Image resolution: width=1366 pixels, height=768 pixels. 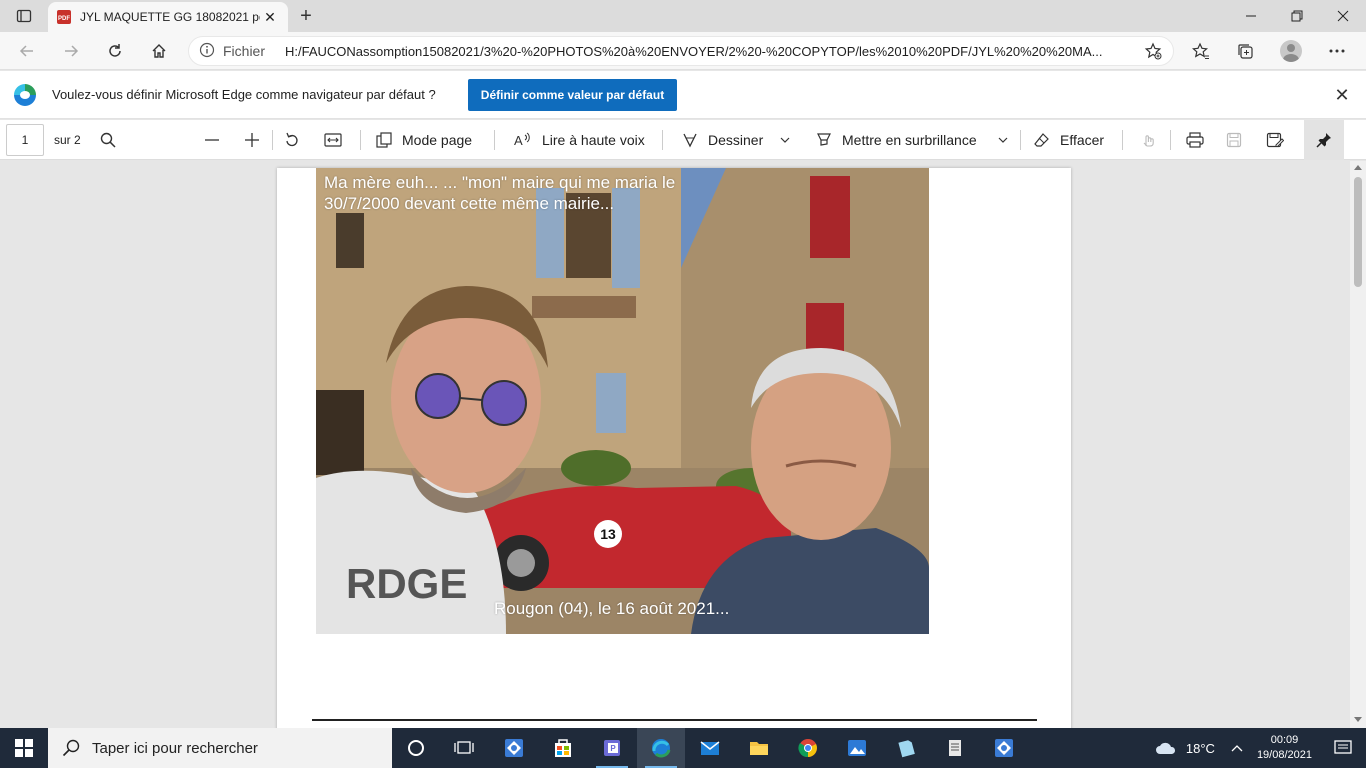 I want to click on draw-button: Dessiner, so click(x=722, y=140).